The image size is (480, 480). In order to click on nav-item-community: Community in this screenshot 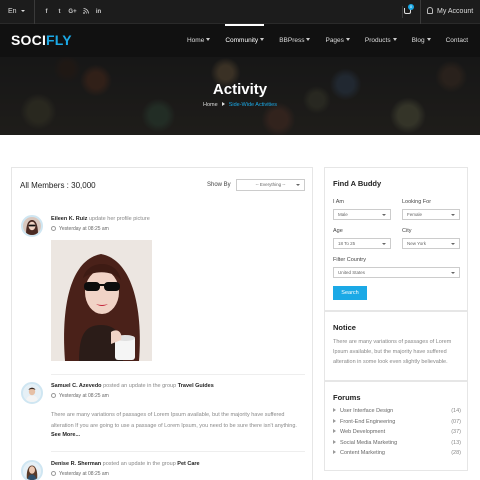, I will do `click(245, 40)`.